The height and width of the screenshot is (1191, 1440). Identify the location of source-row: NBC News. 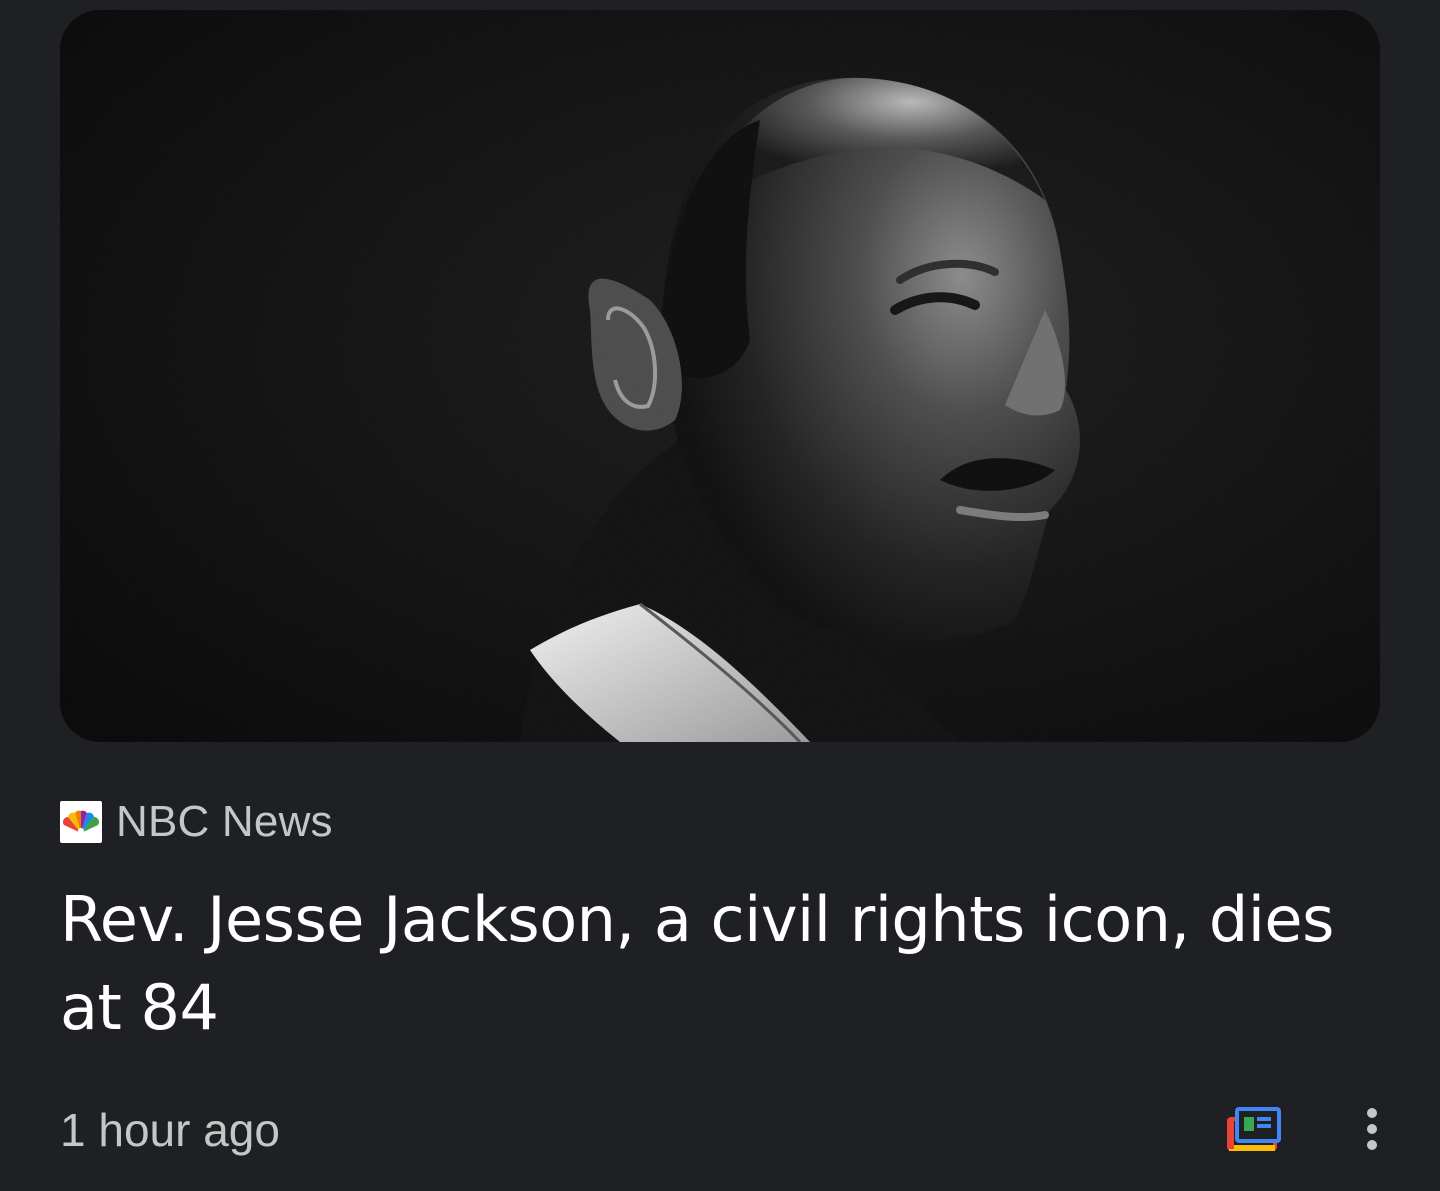
(196, 822).